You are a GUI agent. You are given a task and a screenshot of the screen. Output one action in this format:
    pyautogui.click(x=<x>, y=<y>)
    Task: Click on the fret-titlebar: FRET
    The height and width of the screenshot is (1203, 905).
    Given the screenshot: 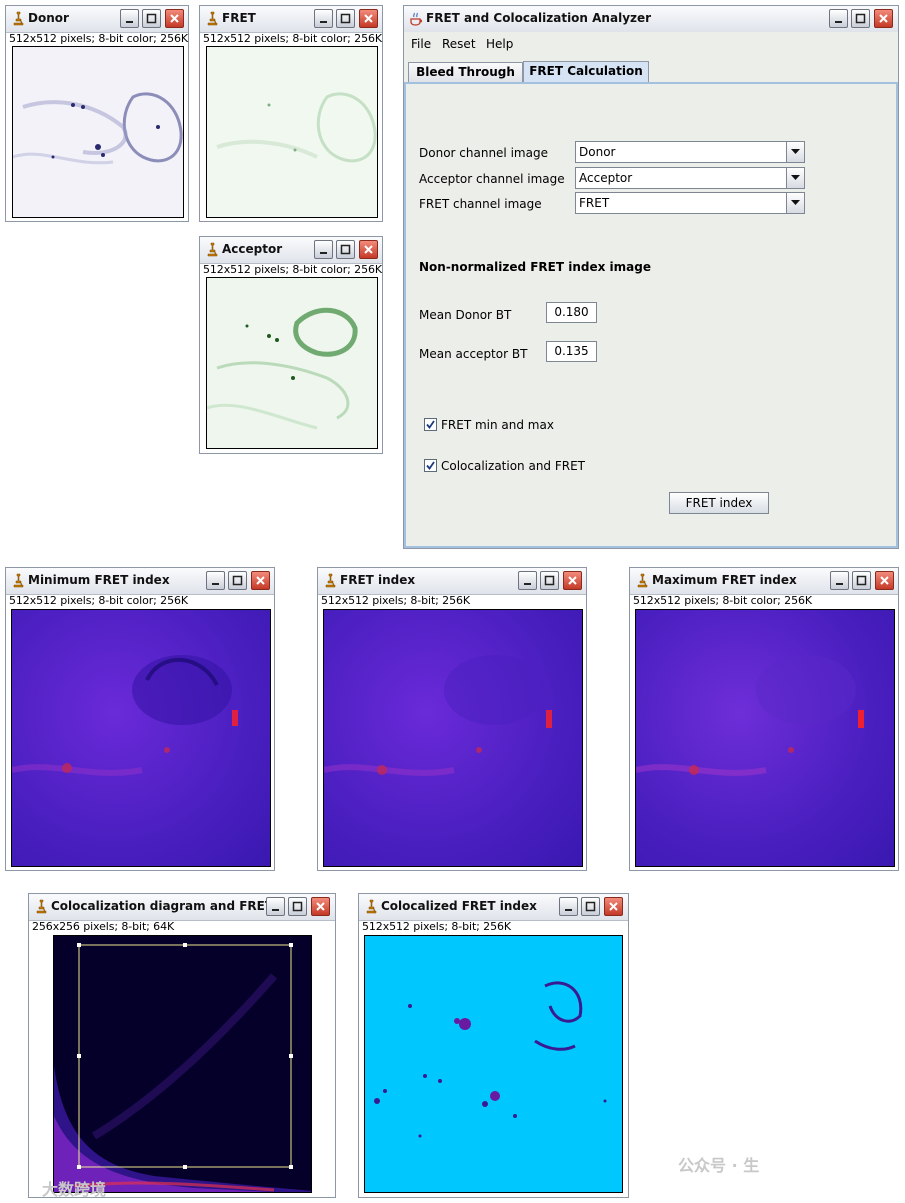 What is the action you would take?
    pyautogui.click(x=291, y=19)
    